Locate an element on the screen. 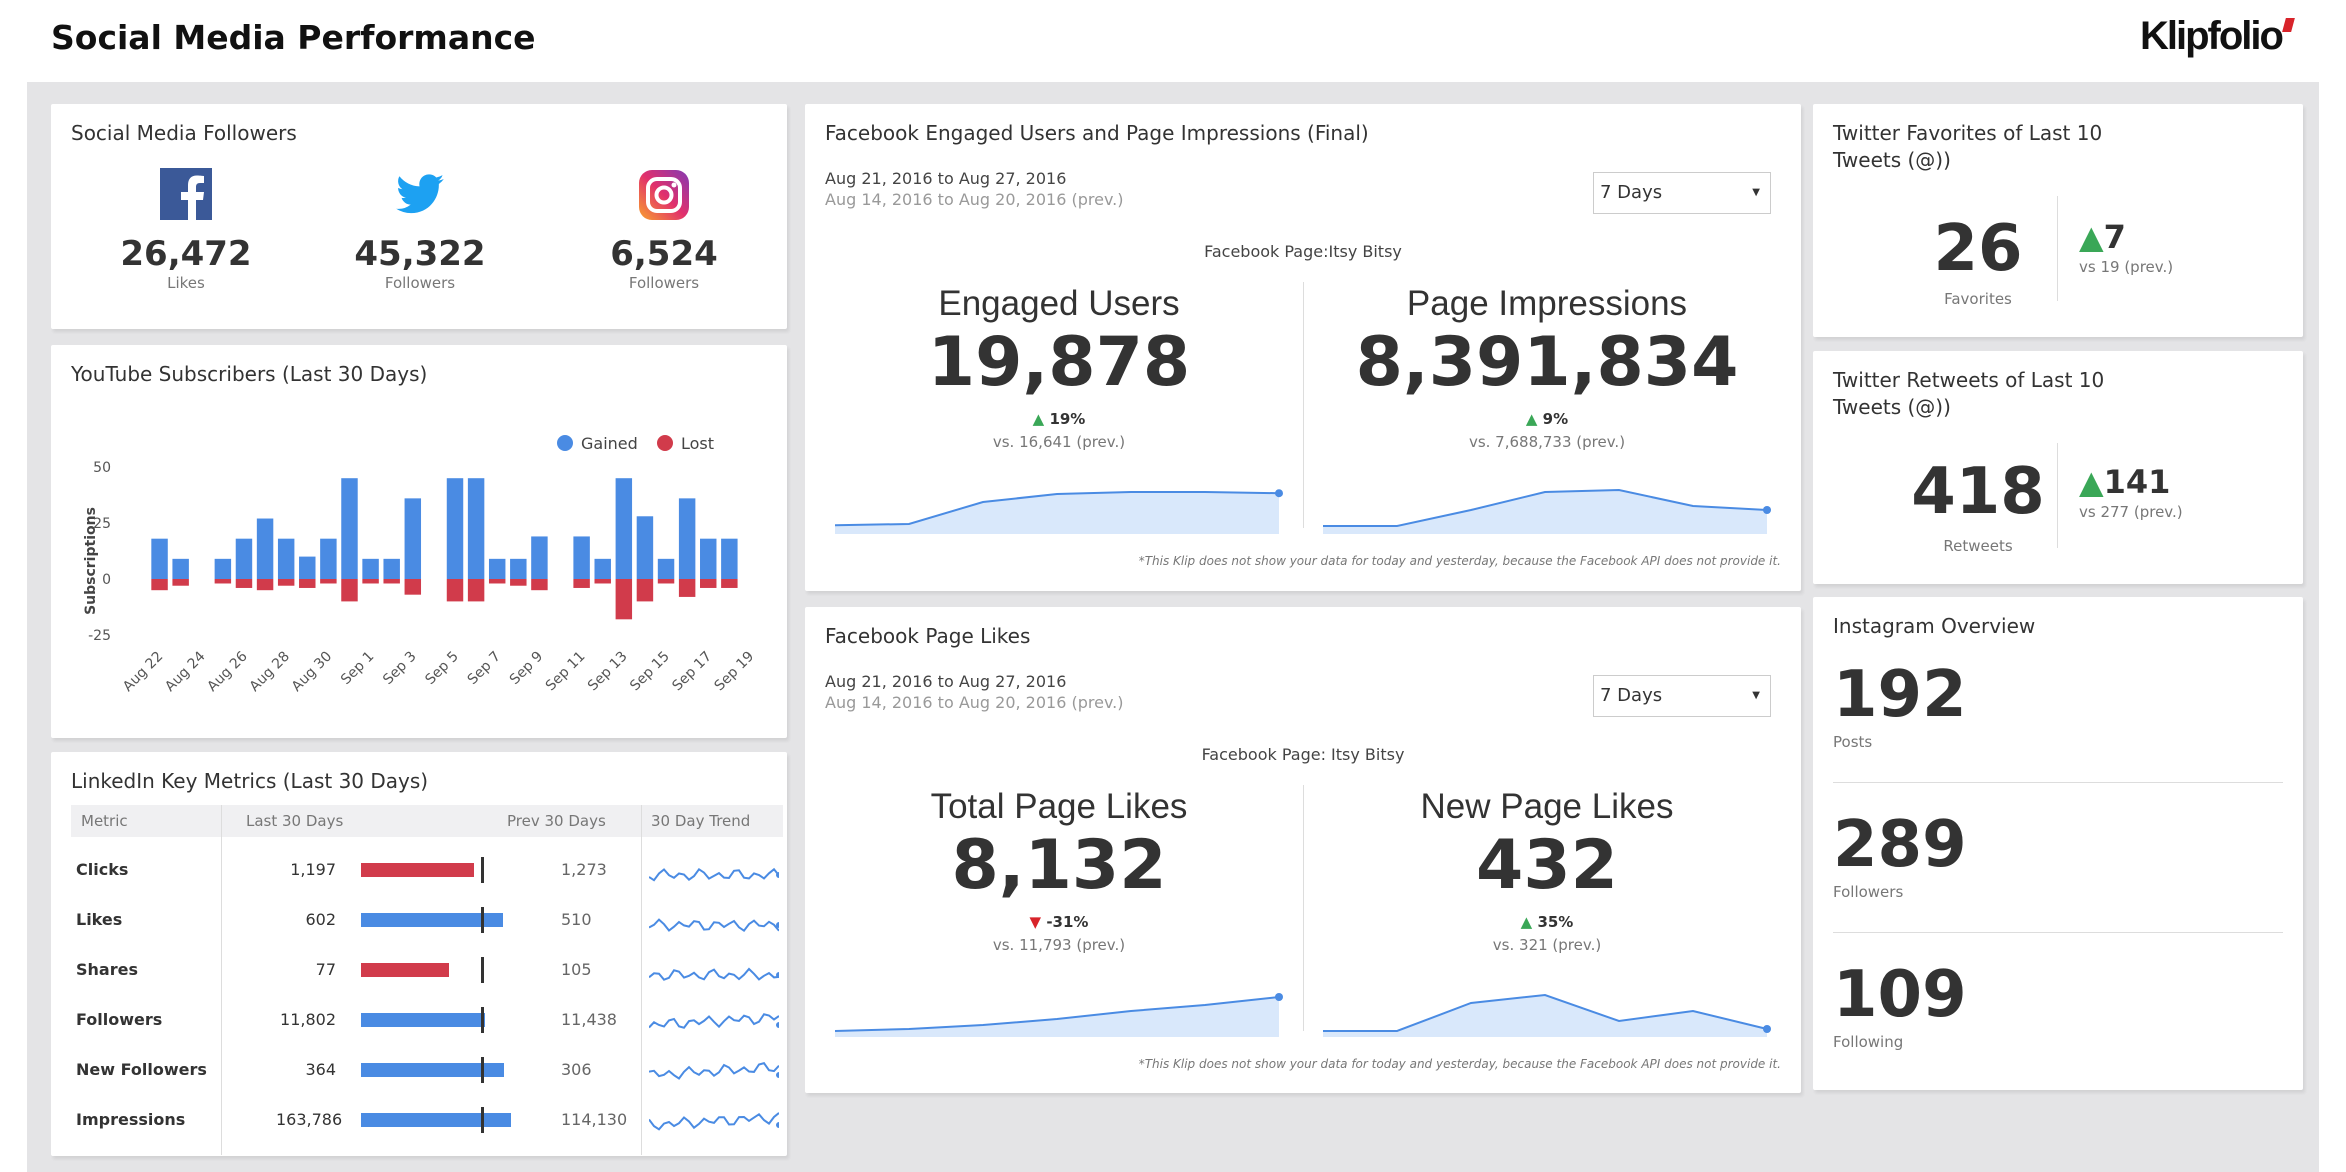  retweets-value: 418 is located at coordinates (1978, 492).